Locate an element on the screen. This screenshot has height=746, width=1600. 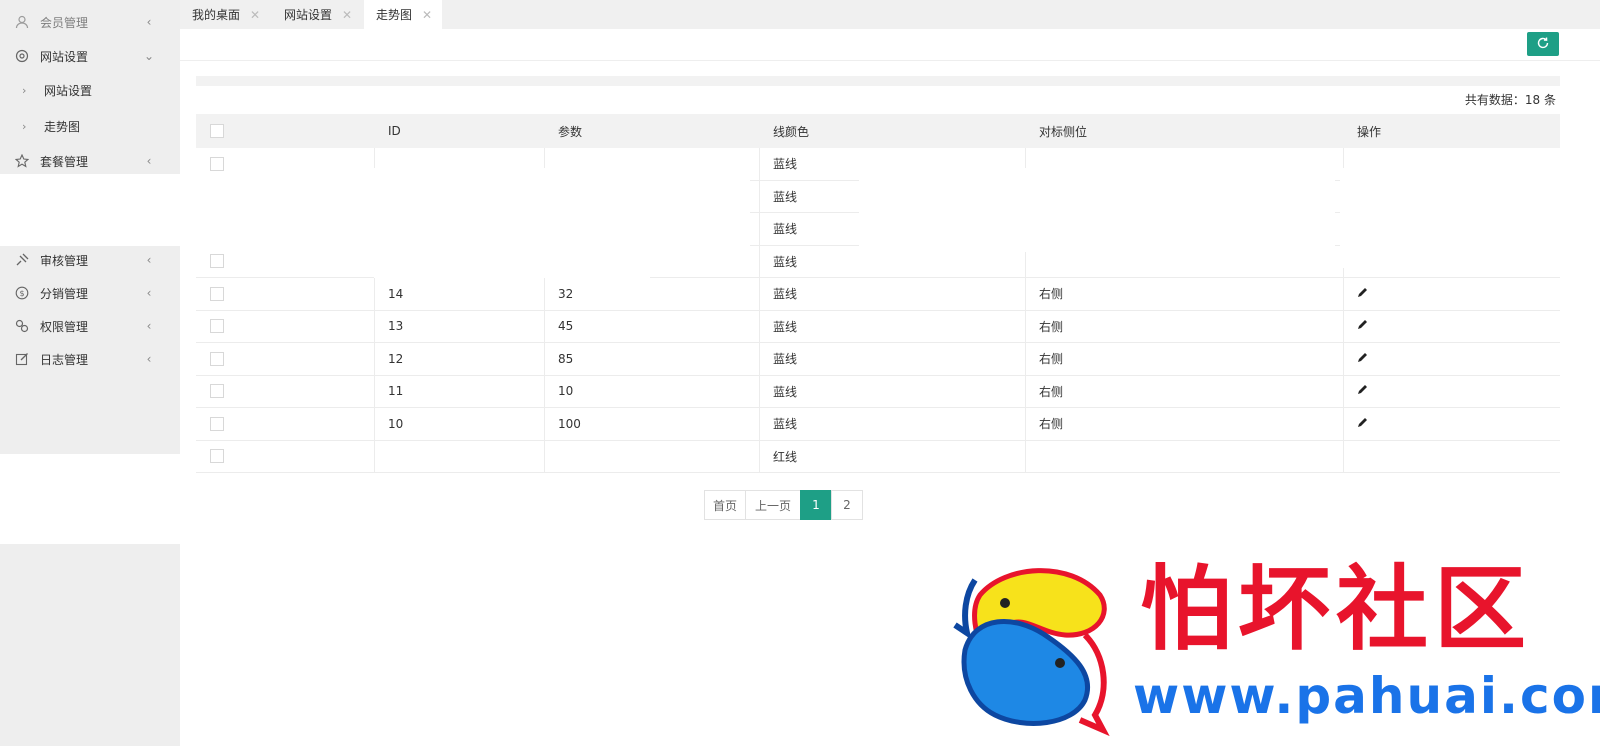
dollar-icon: $ is located at coordinates (22, 293).